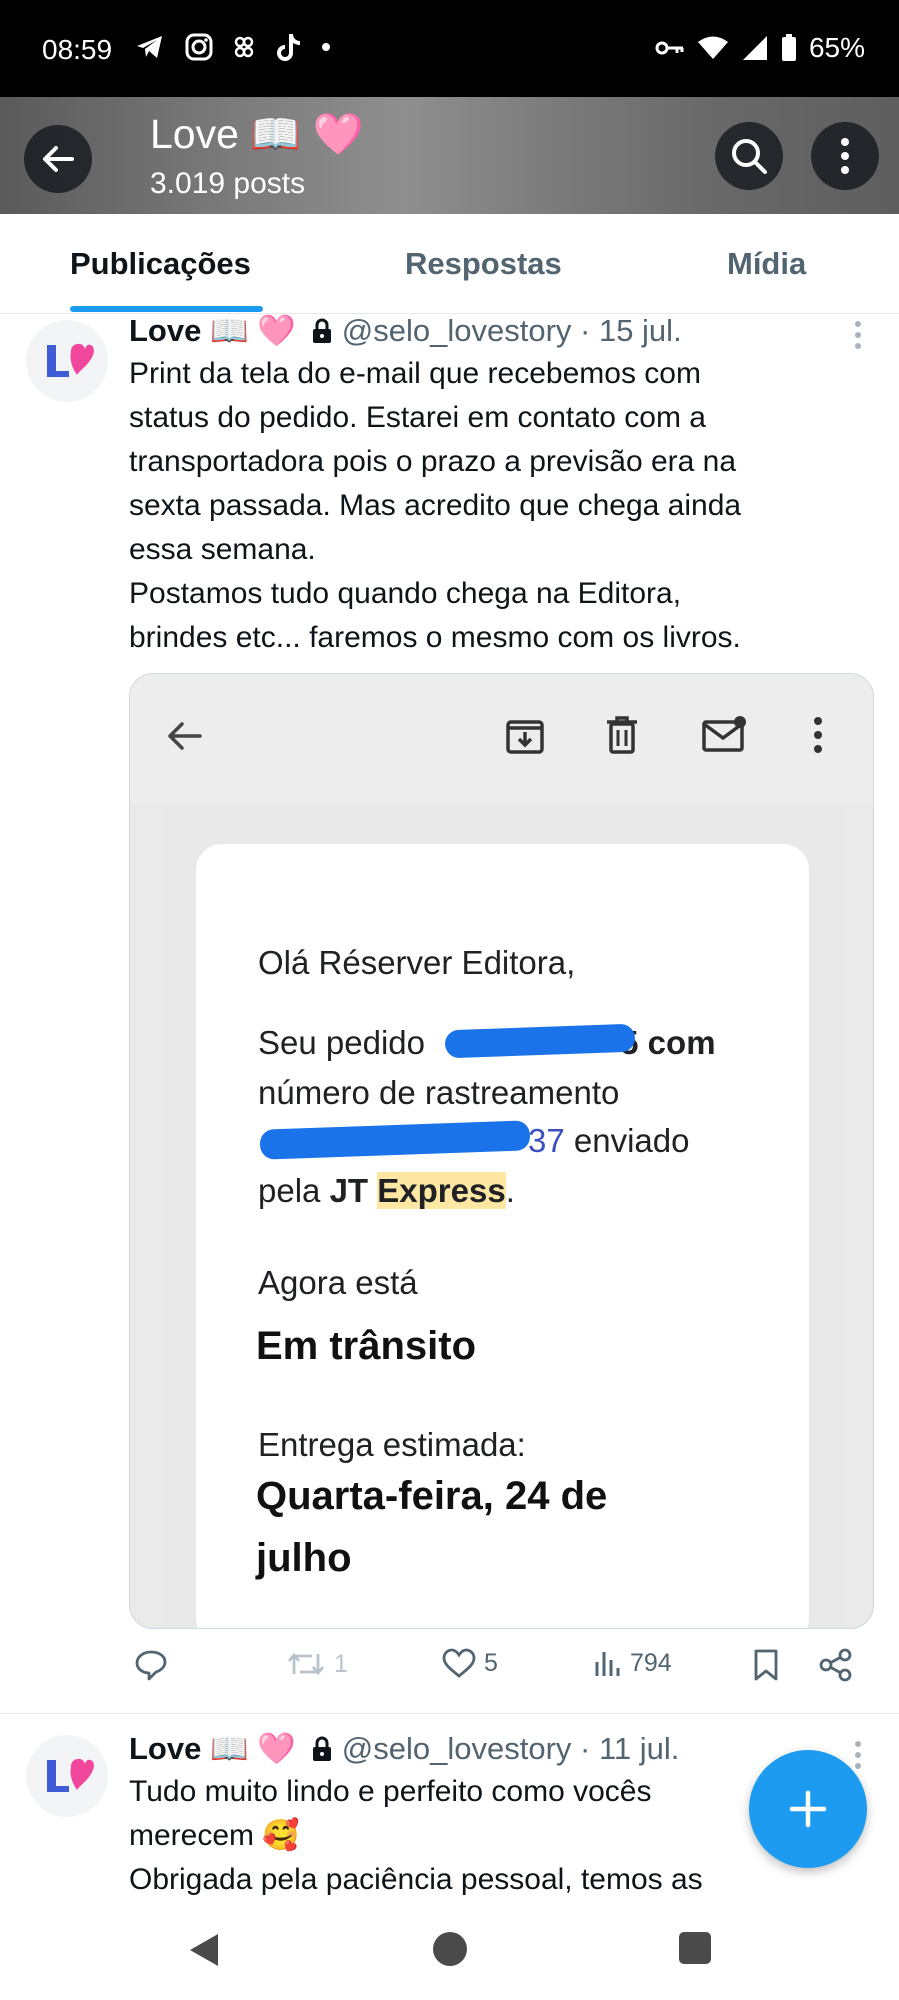 Image resolution: width=899 pixels, height=2000 pixels. I want to click on email-toolbar, so click(501, 739).